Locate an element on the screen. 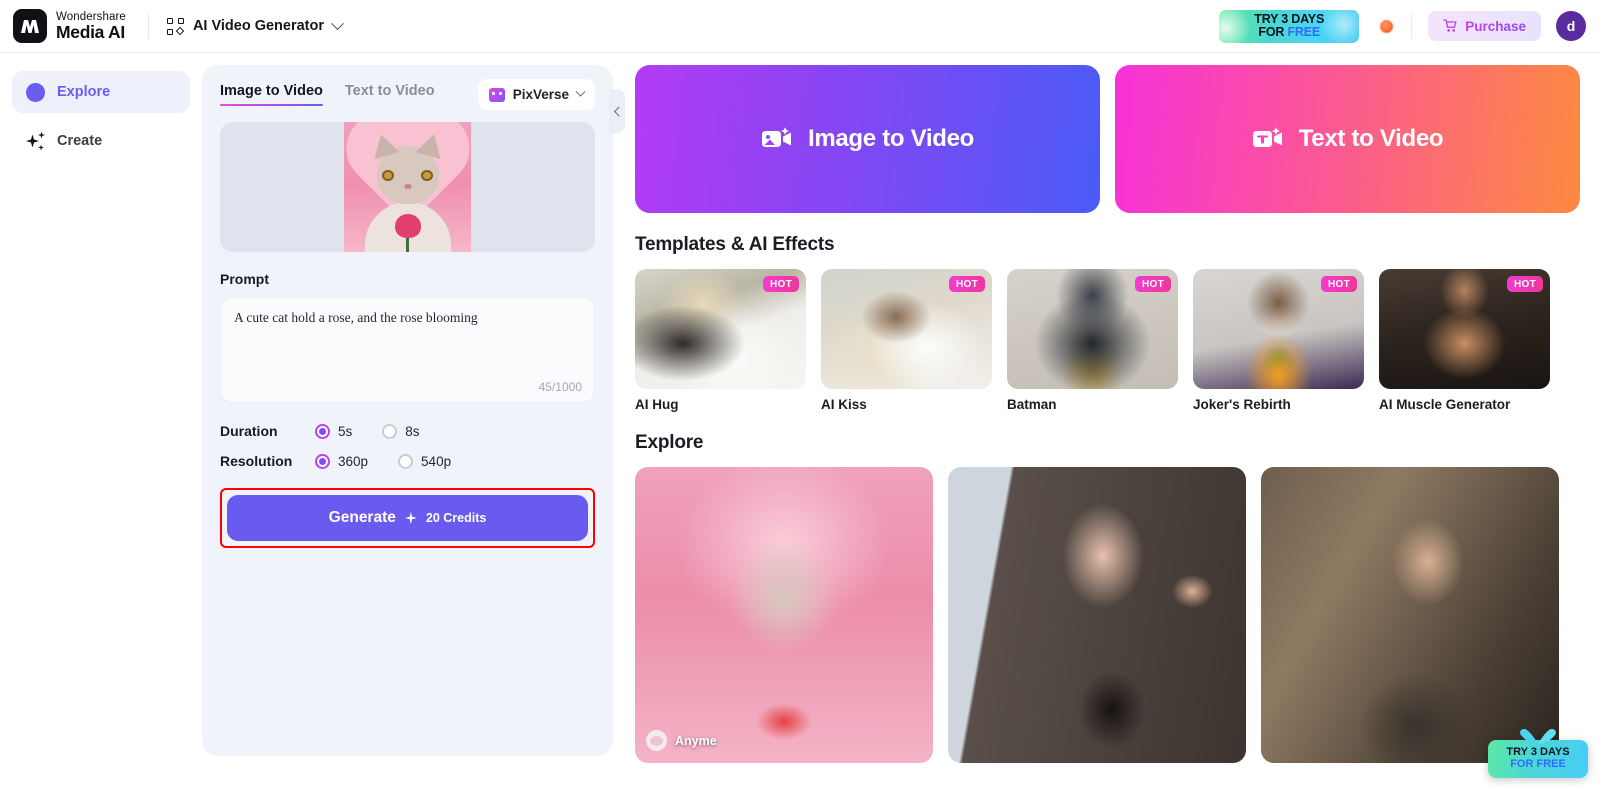  try-free-banner: TRY 3 DAYS FOR FREE is located at coordinates (1289, 26).